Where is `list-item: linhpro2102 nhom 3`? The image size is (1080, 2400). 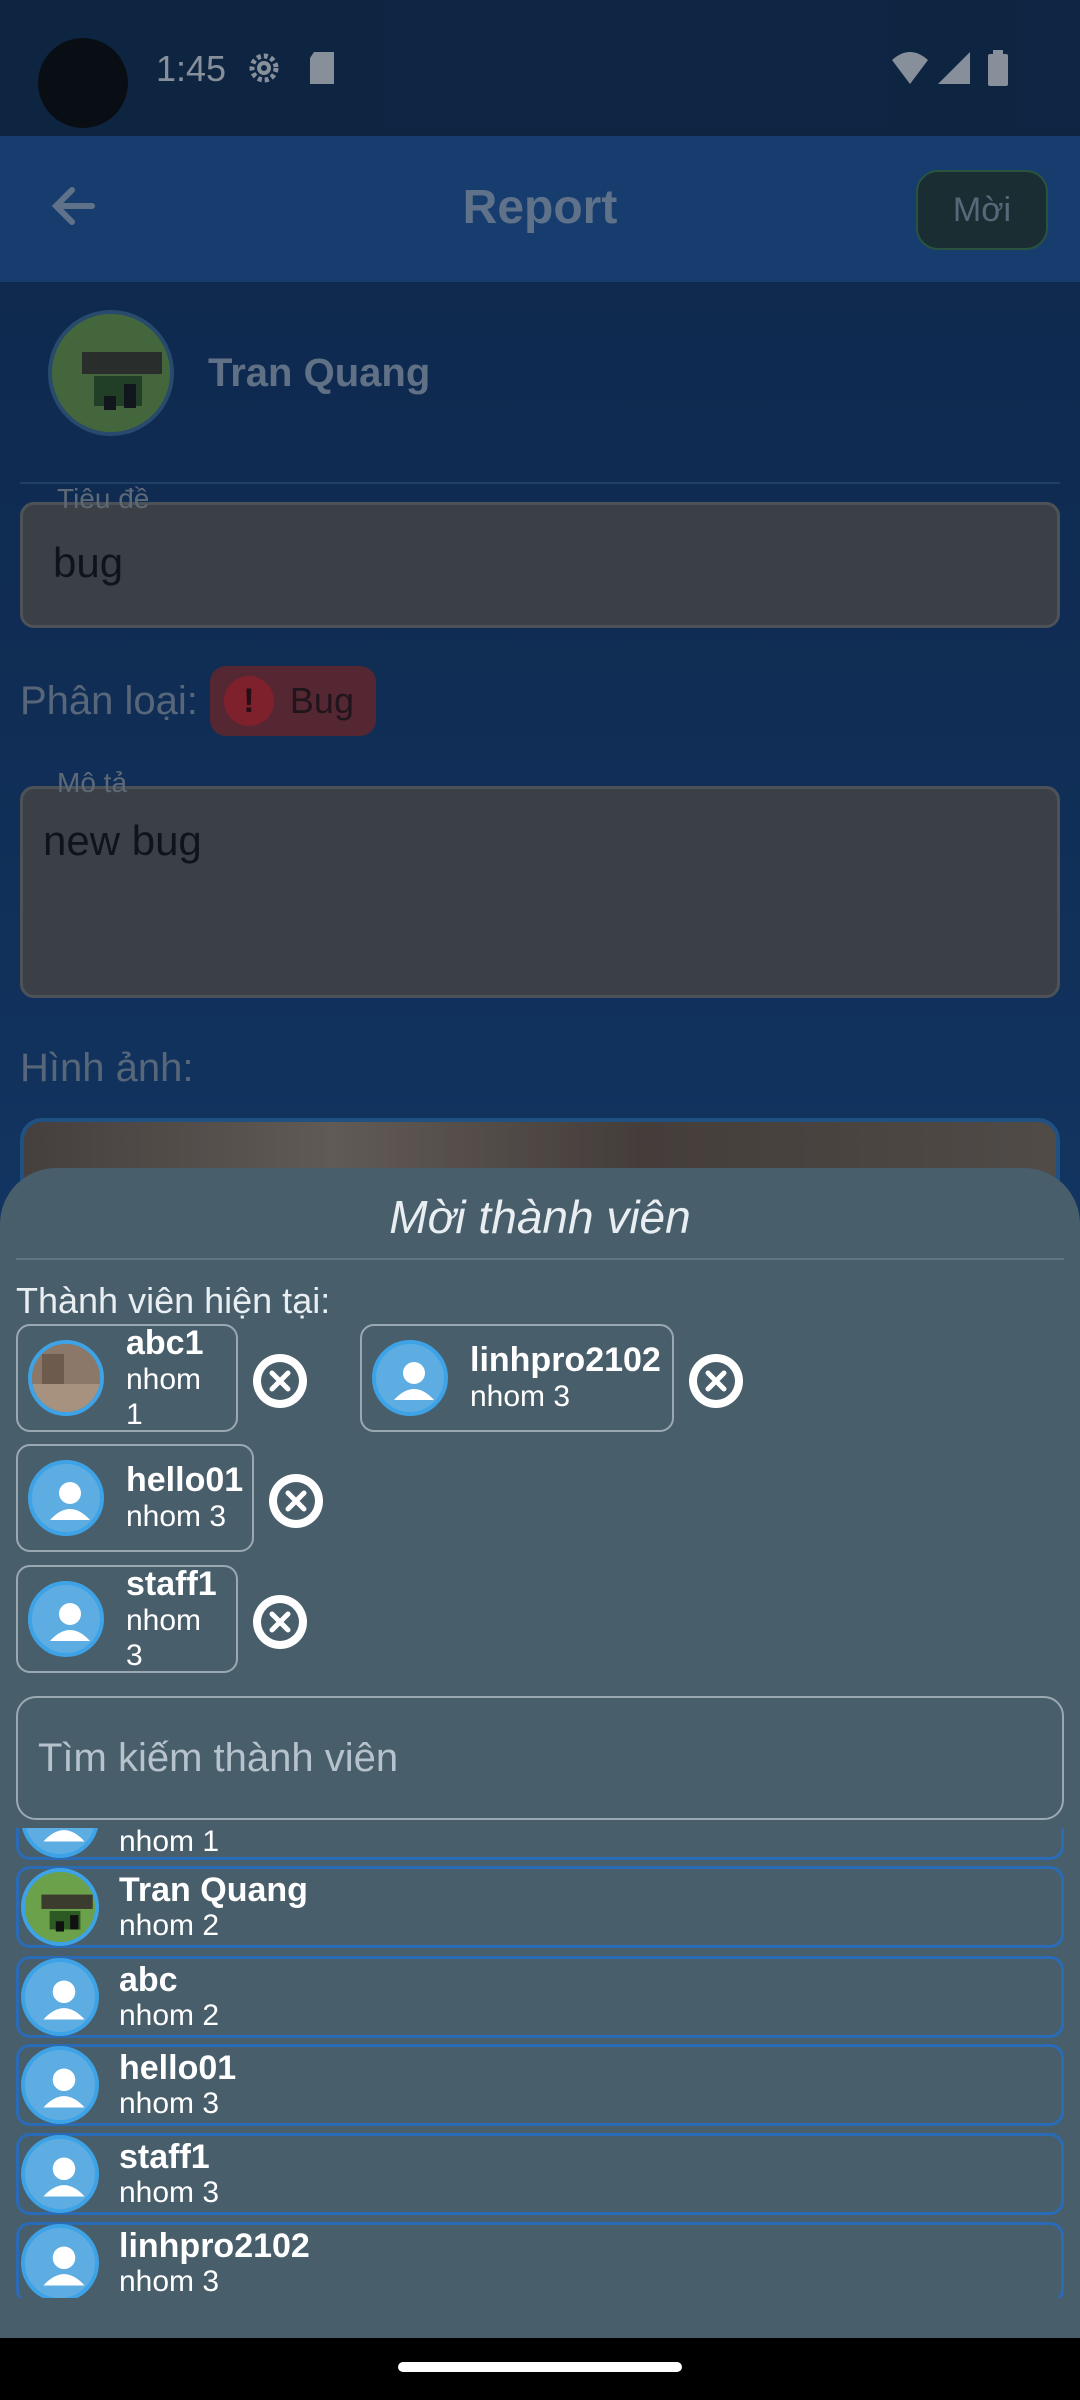
list-item: linhpro2102 nhom 3 is located at coordinates (540, 2260).